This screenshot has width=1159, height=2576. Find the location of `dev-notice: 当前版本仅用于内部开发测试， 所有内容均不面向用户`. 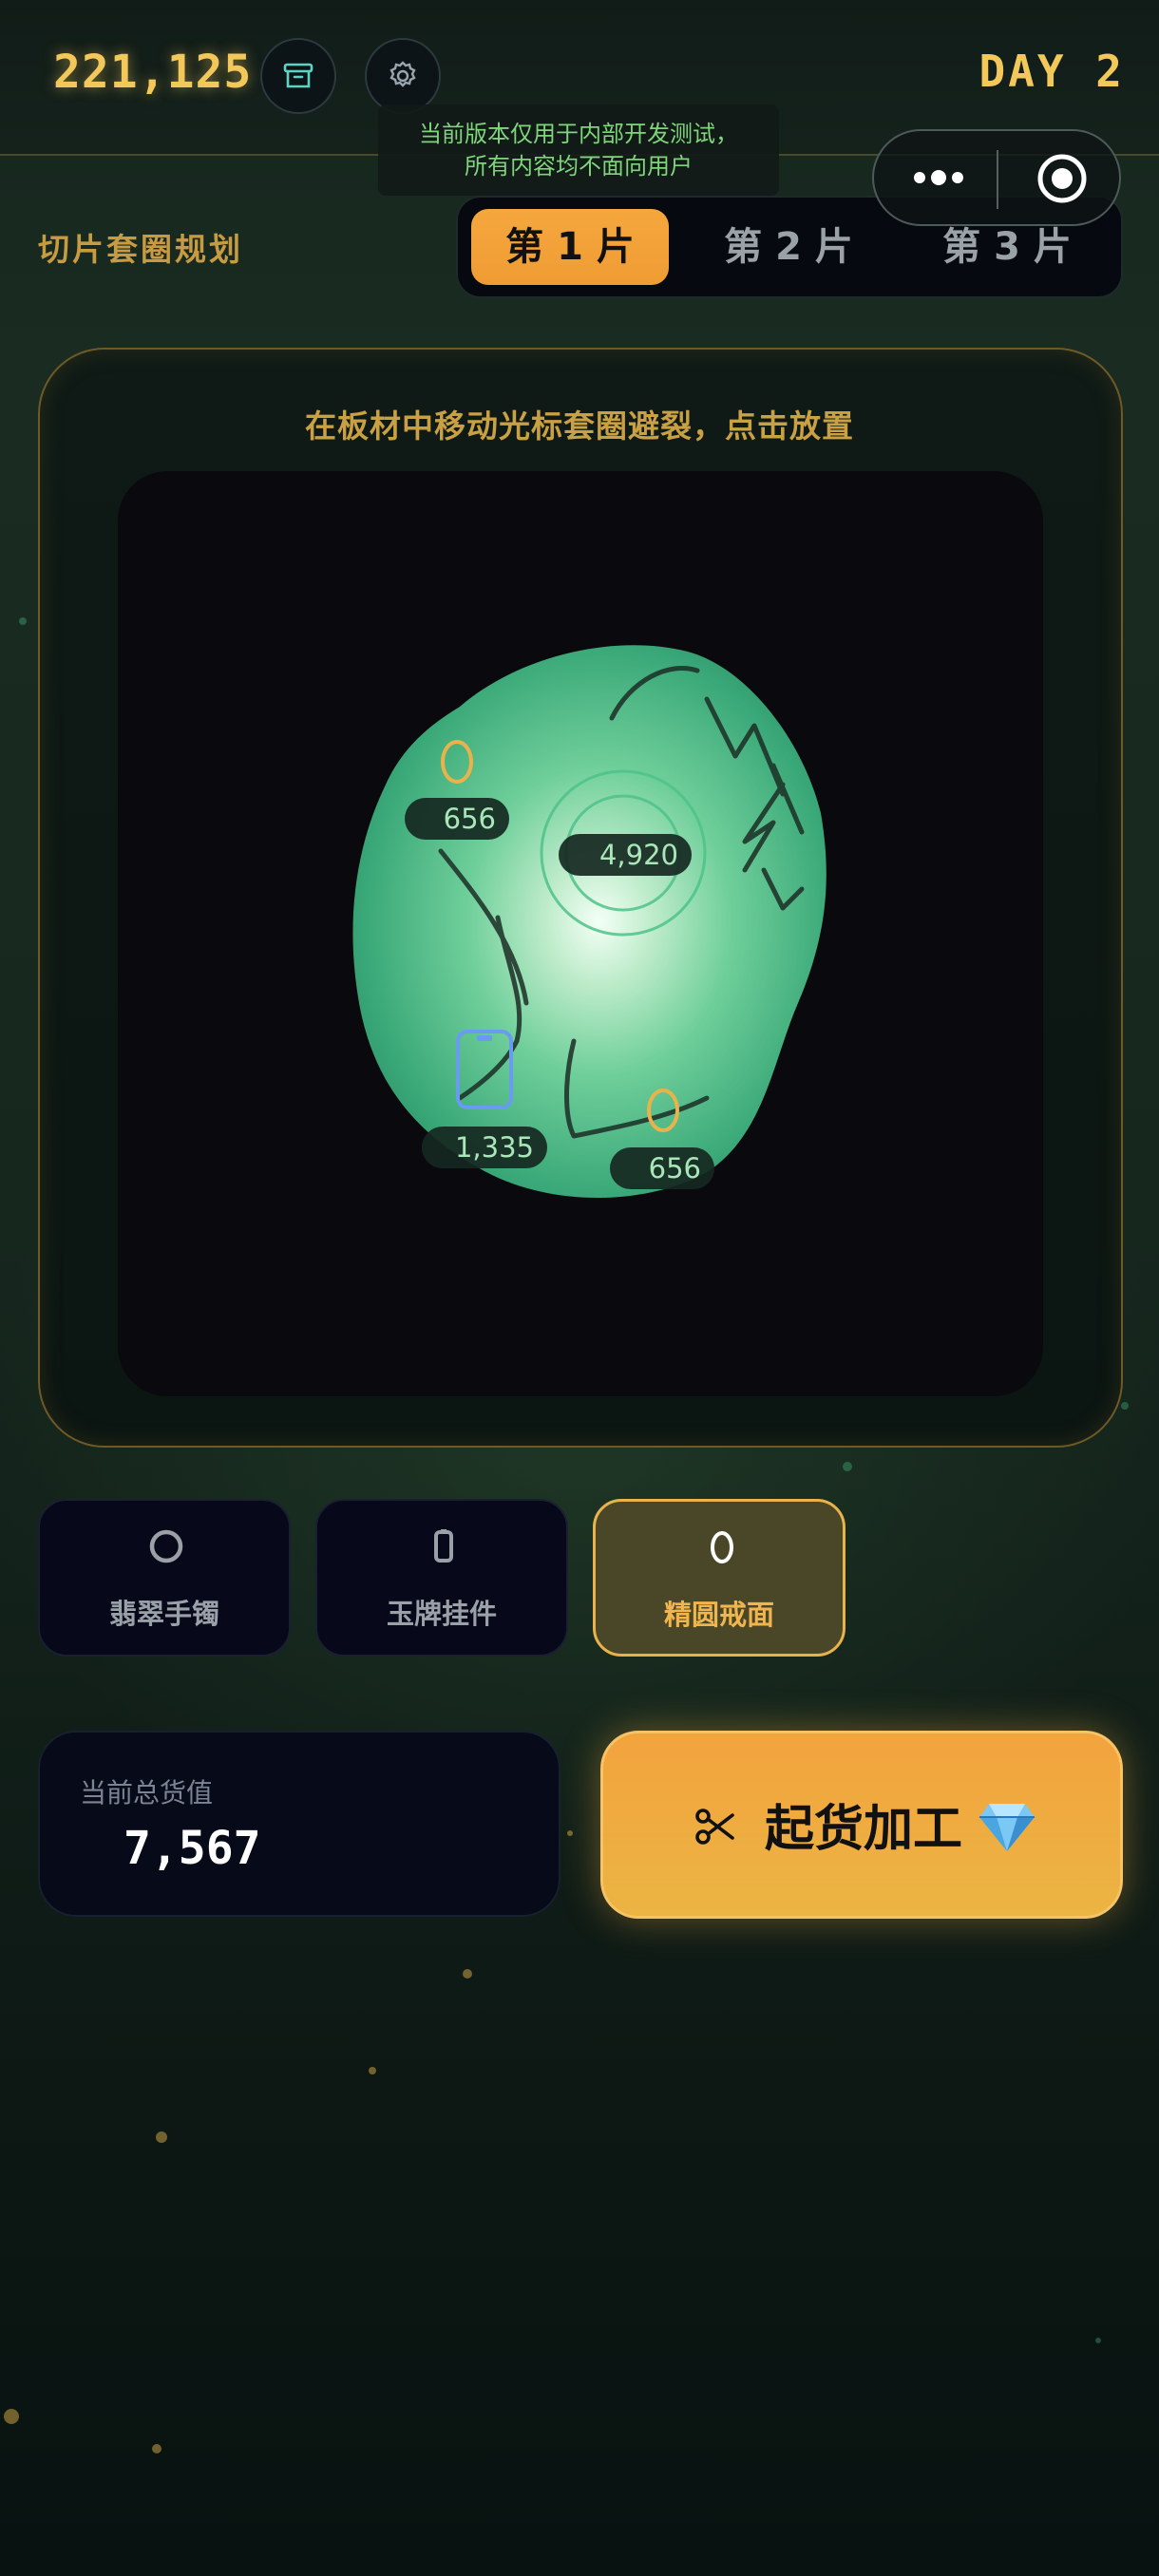

dev-notice: 当前版本仅用于内部开发测试， 所有内容均不面向用户 is located at coordinates (578, 150).